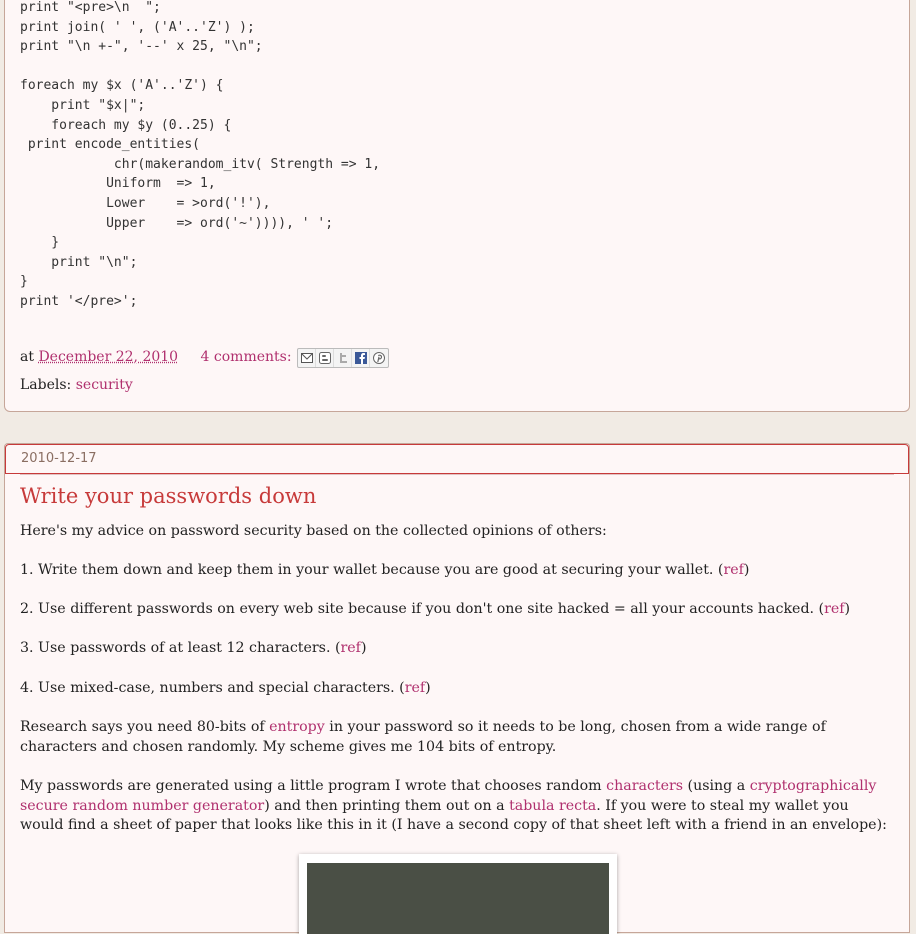  What do you see at coordinates (108, 357) in the screenshot?
I see `post-date-link: December 22, 2010` at bounding box center [108, 357].